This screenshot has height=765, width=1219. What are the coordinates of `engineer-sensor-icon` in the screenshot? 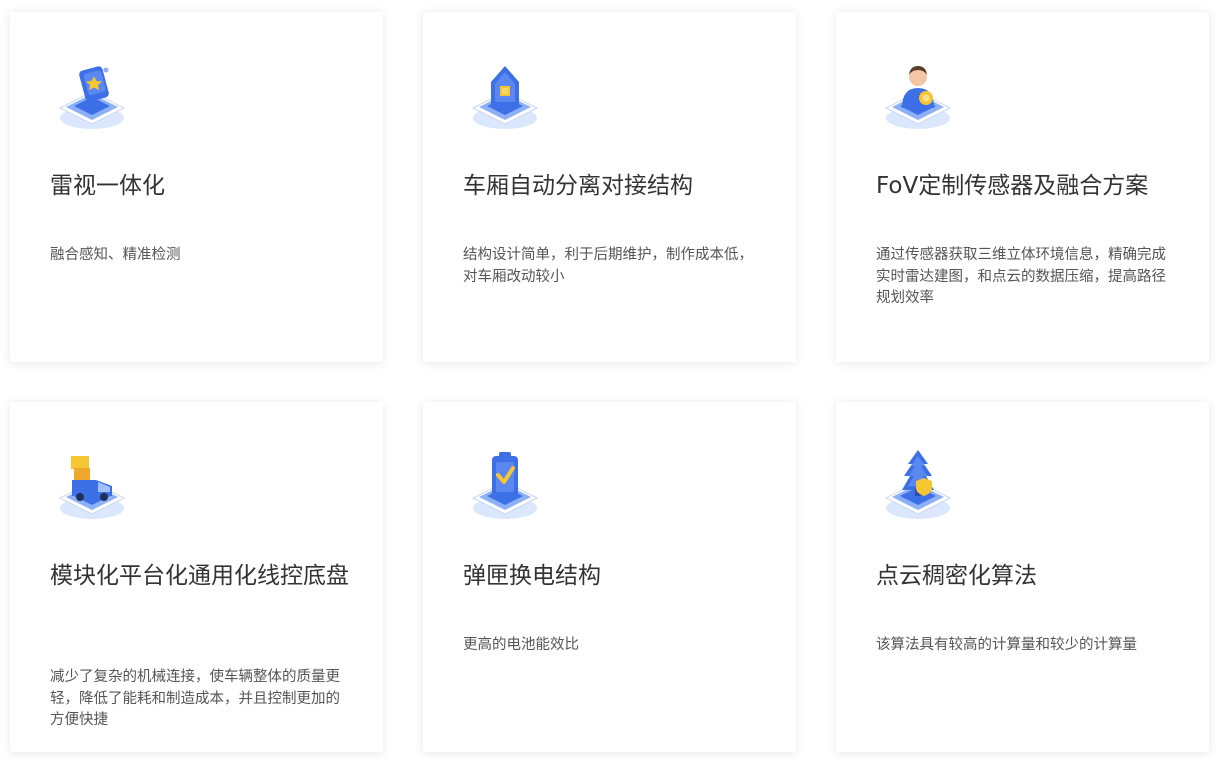 It's located at (918, 92).